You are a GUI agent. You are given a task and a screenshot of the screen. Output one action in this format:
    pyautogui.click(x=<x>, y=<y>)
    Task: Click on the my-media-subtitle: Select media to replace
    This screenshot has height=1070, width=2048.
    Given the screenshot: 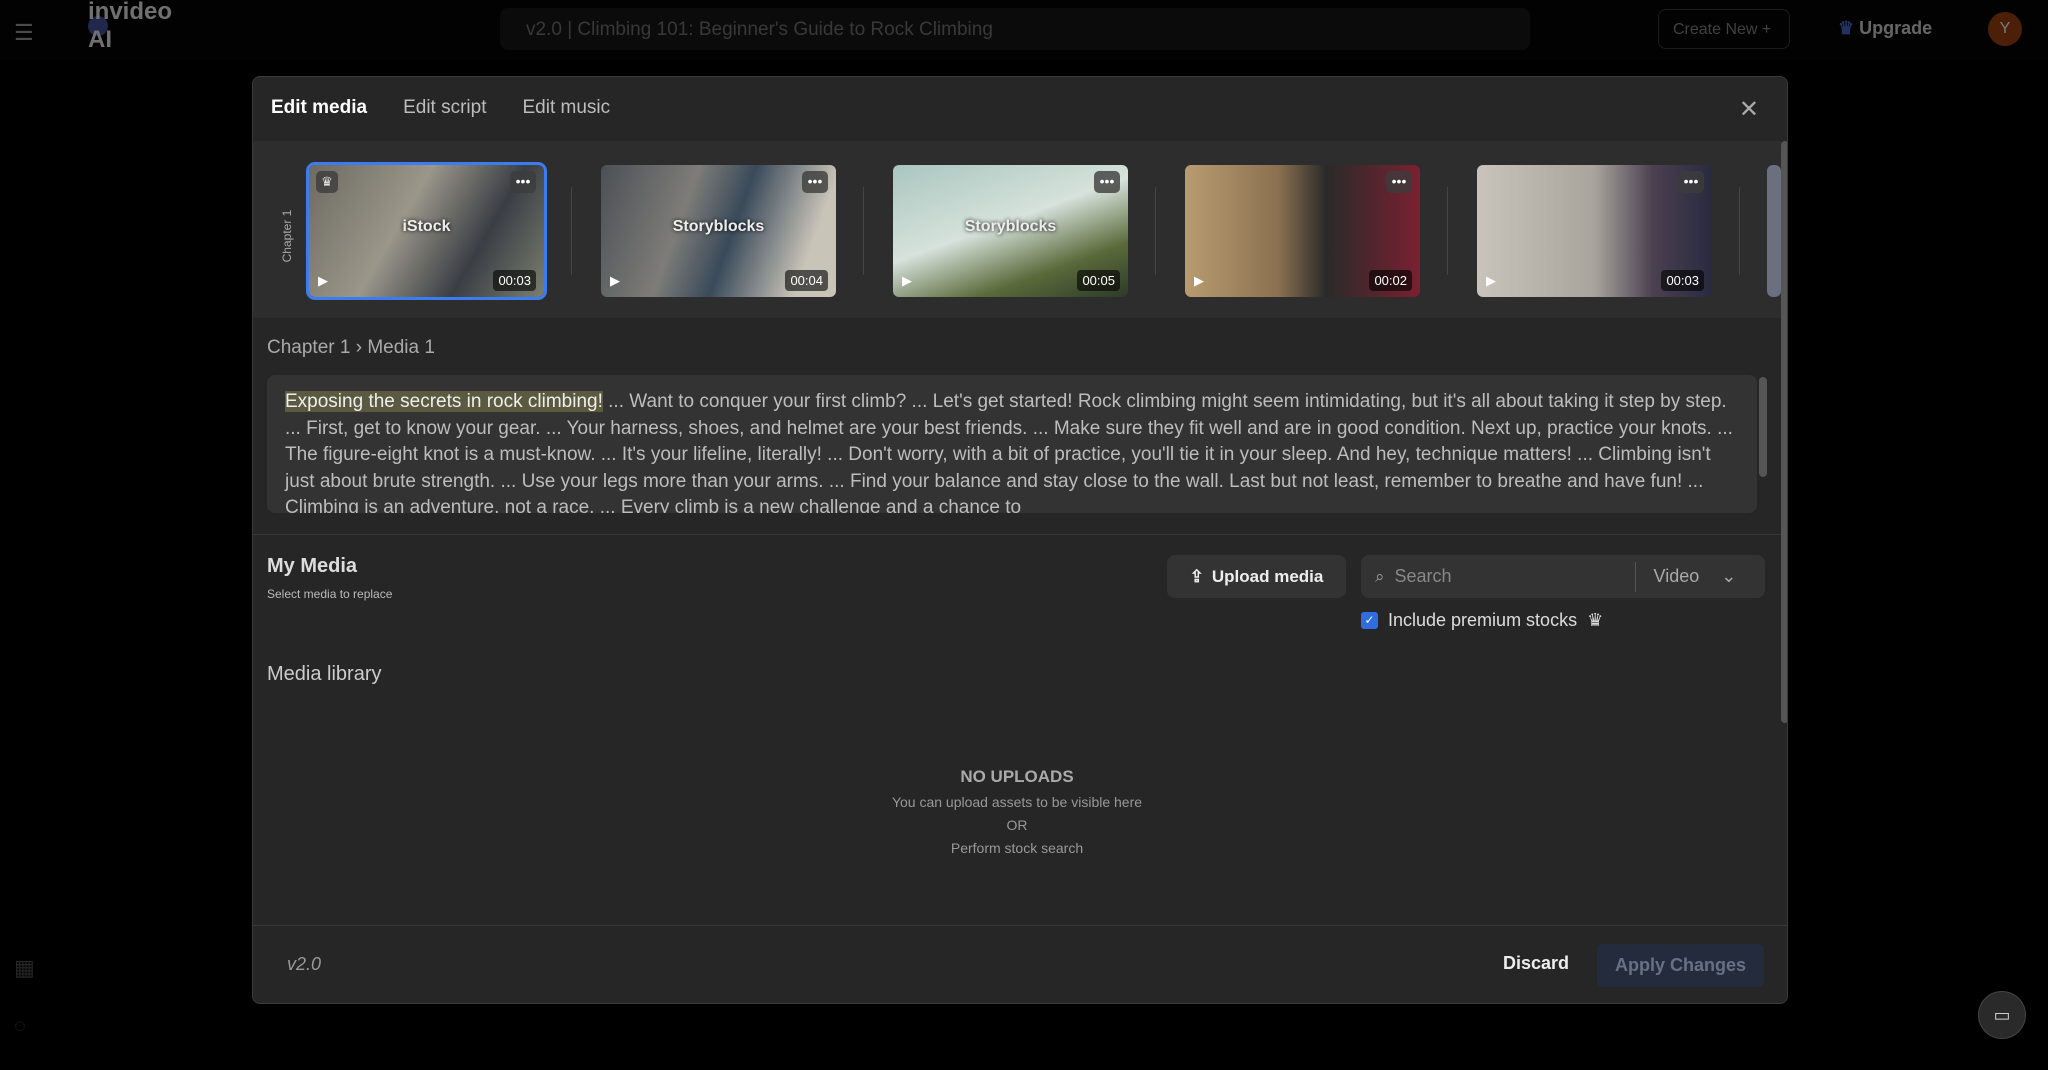 What is the action you would take?
    pyautogui.click(x=330, y=594)
    